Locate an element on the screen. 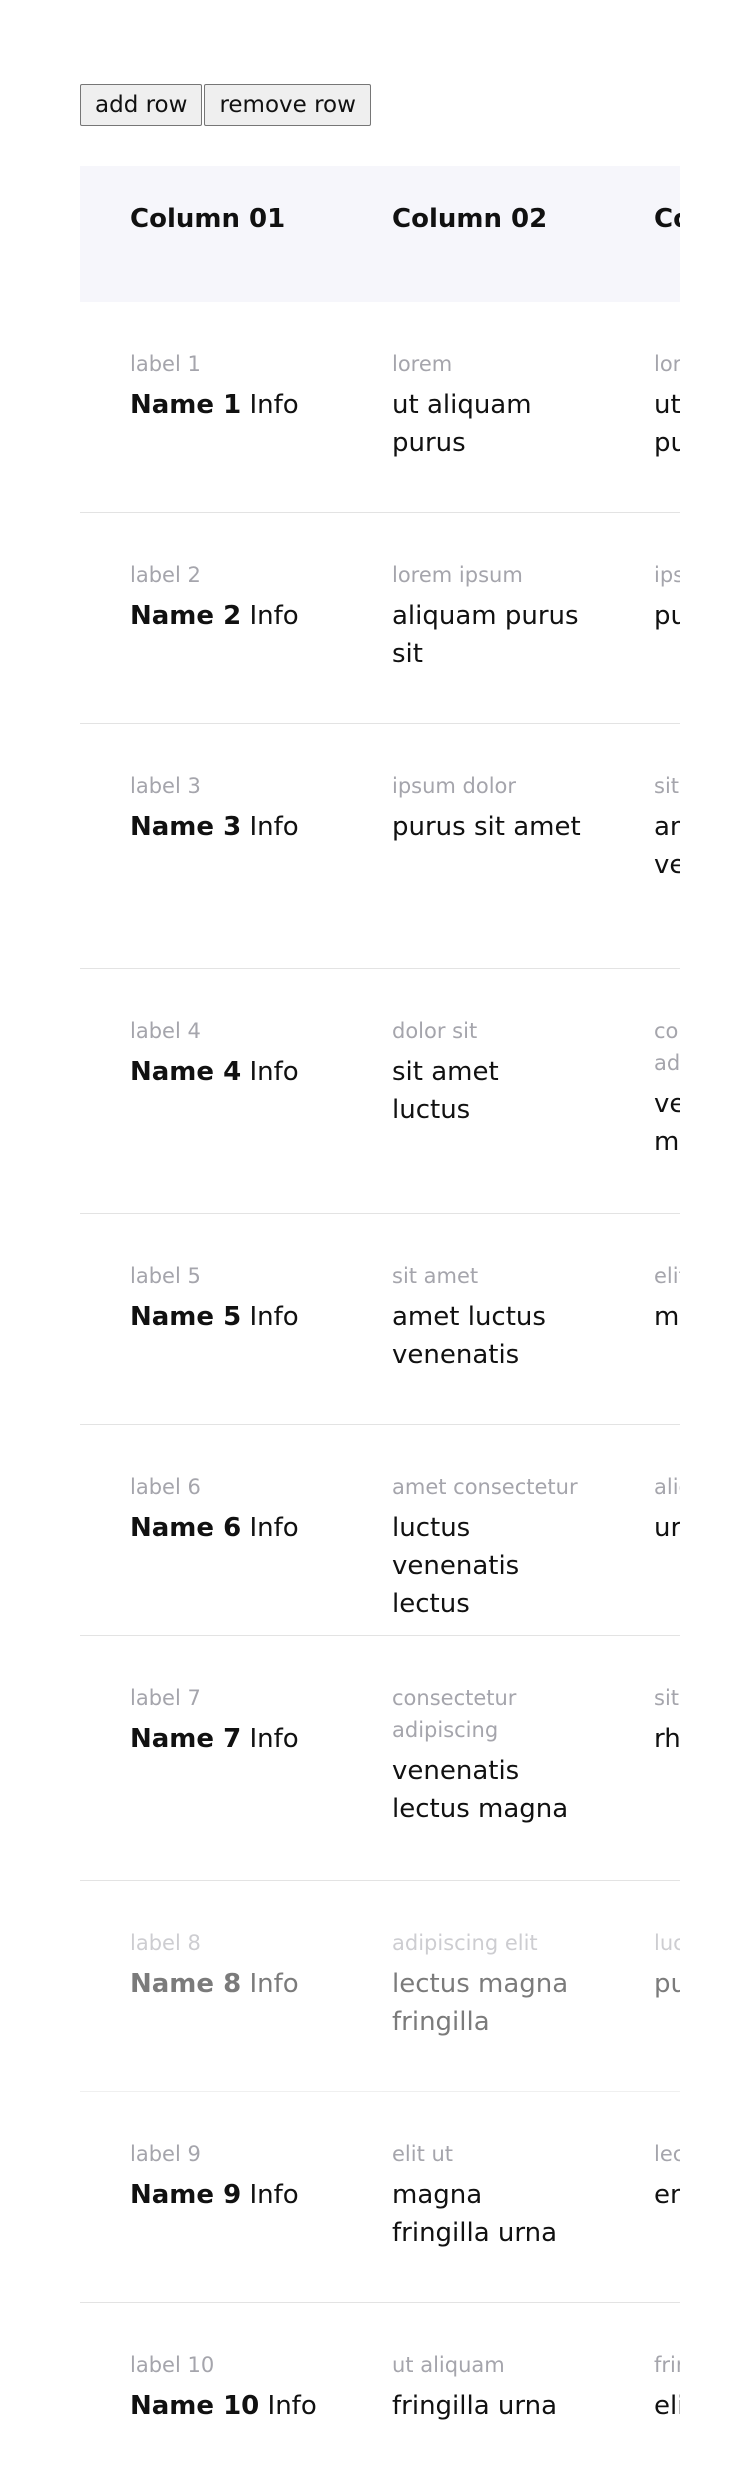  cell-column-03: sit rhoncus purus is located at coordinates (642, 1758).